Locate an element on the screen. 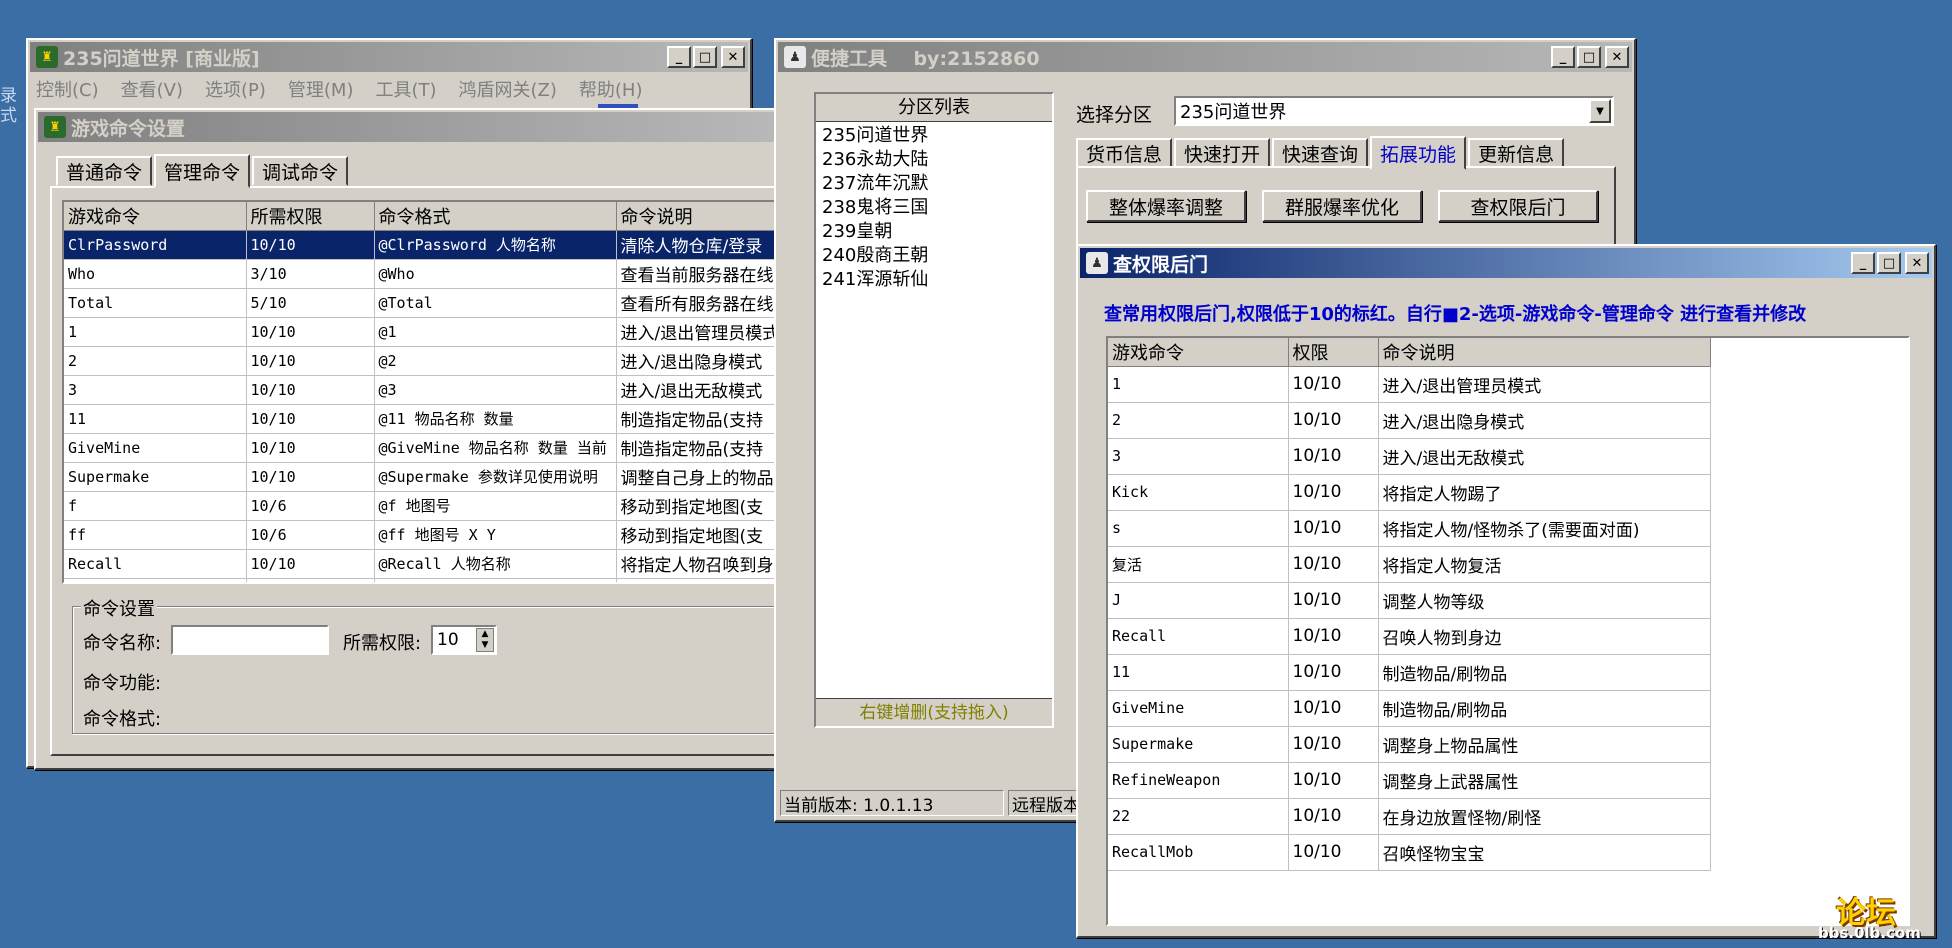  cell-command: 2 is located at coordinates (1198, 420).